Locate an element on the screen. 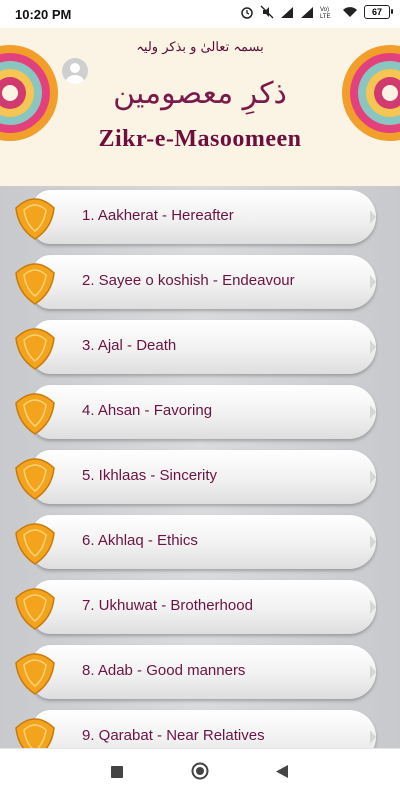 This screenshot has width=400, height=801. list-item-6: 6. Akhlaq - Ethics is located at coordinates (194, 542).